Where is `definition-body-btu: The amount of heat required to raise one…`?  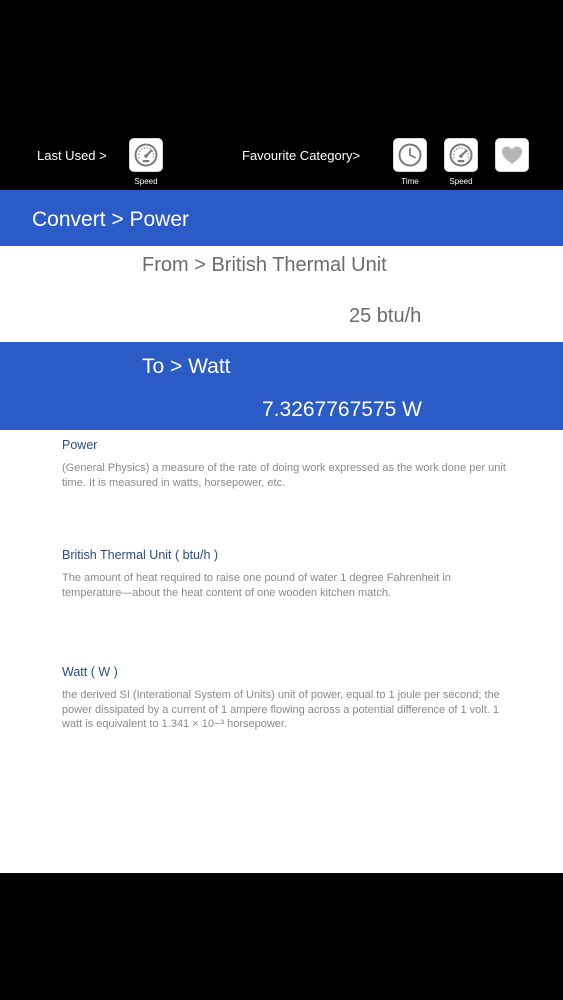 definition-body-btu: The amount of heat required to raise one… is located at coordinates (256, 585).